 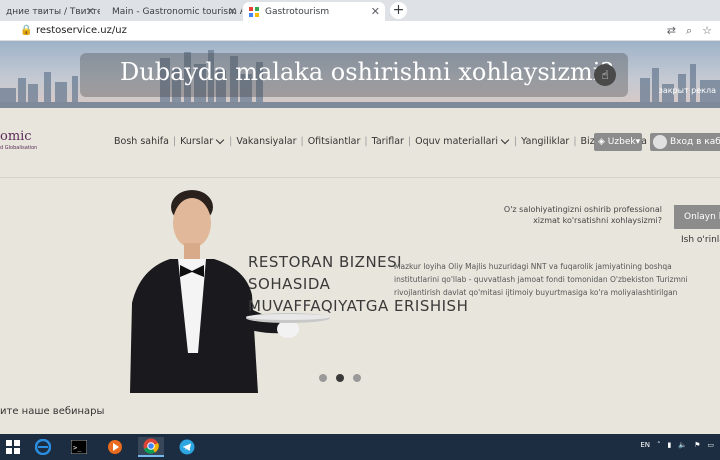 I want to click on caret-down-icon: ▾, so click(x=638, y=142).